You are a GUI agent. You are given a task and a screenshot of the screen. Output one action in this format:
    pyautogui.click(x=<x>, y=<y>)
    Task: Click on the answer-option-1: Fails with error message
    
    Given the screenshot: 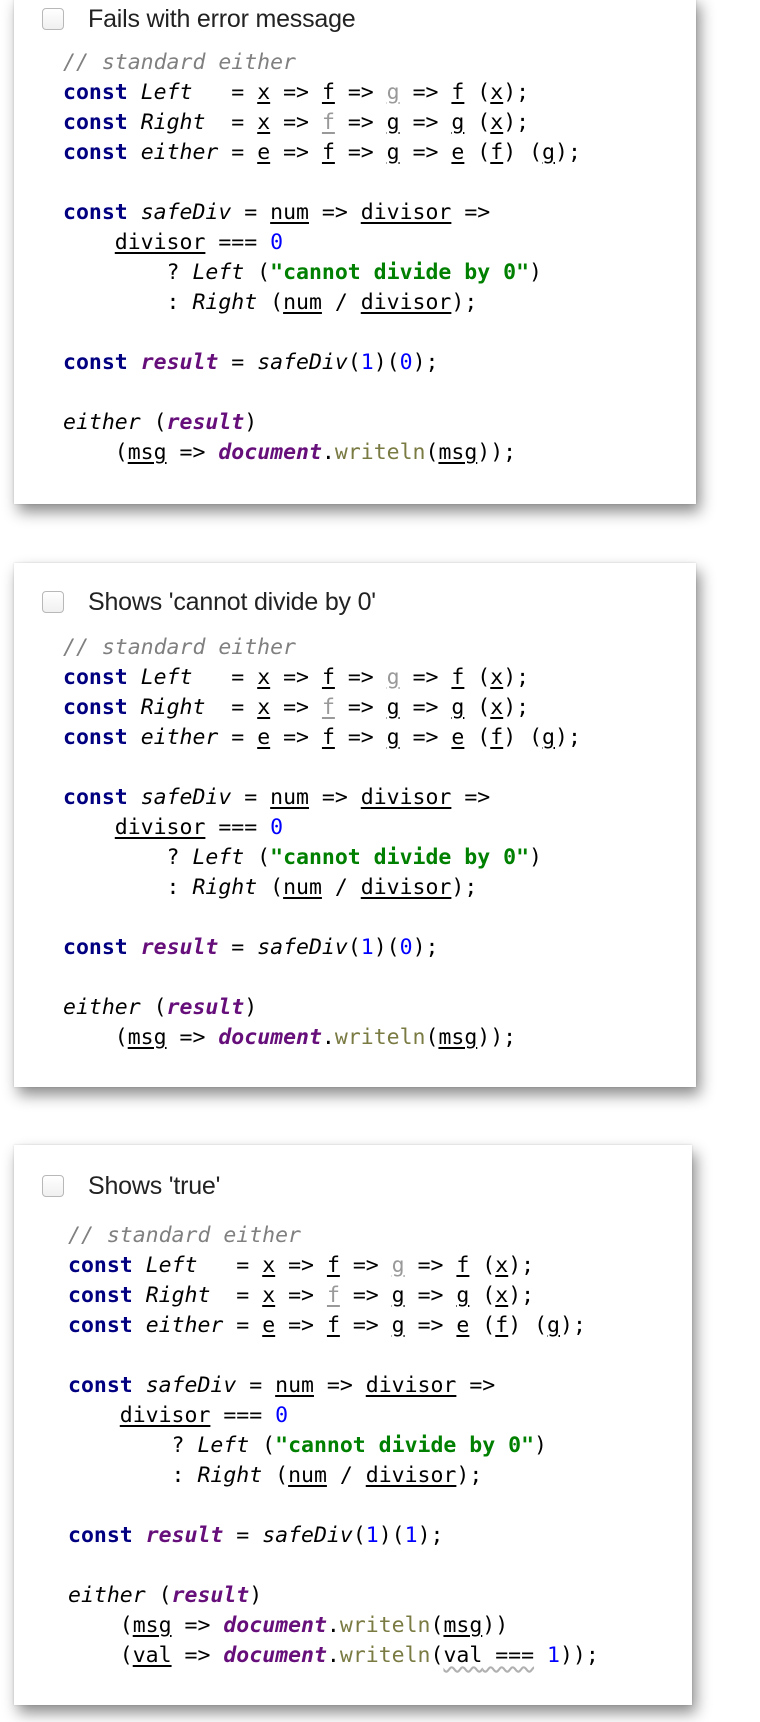 What is the action you would take?
    pyautogui.click(x=199, y=19)
    